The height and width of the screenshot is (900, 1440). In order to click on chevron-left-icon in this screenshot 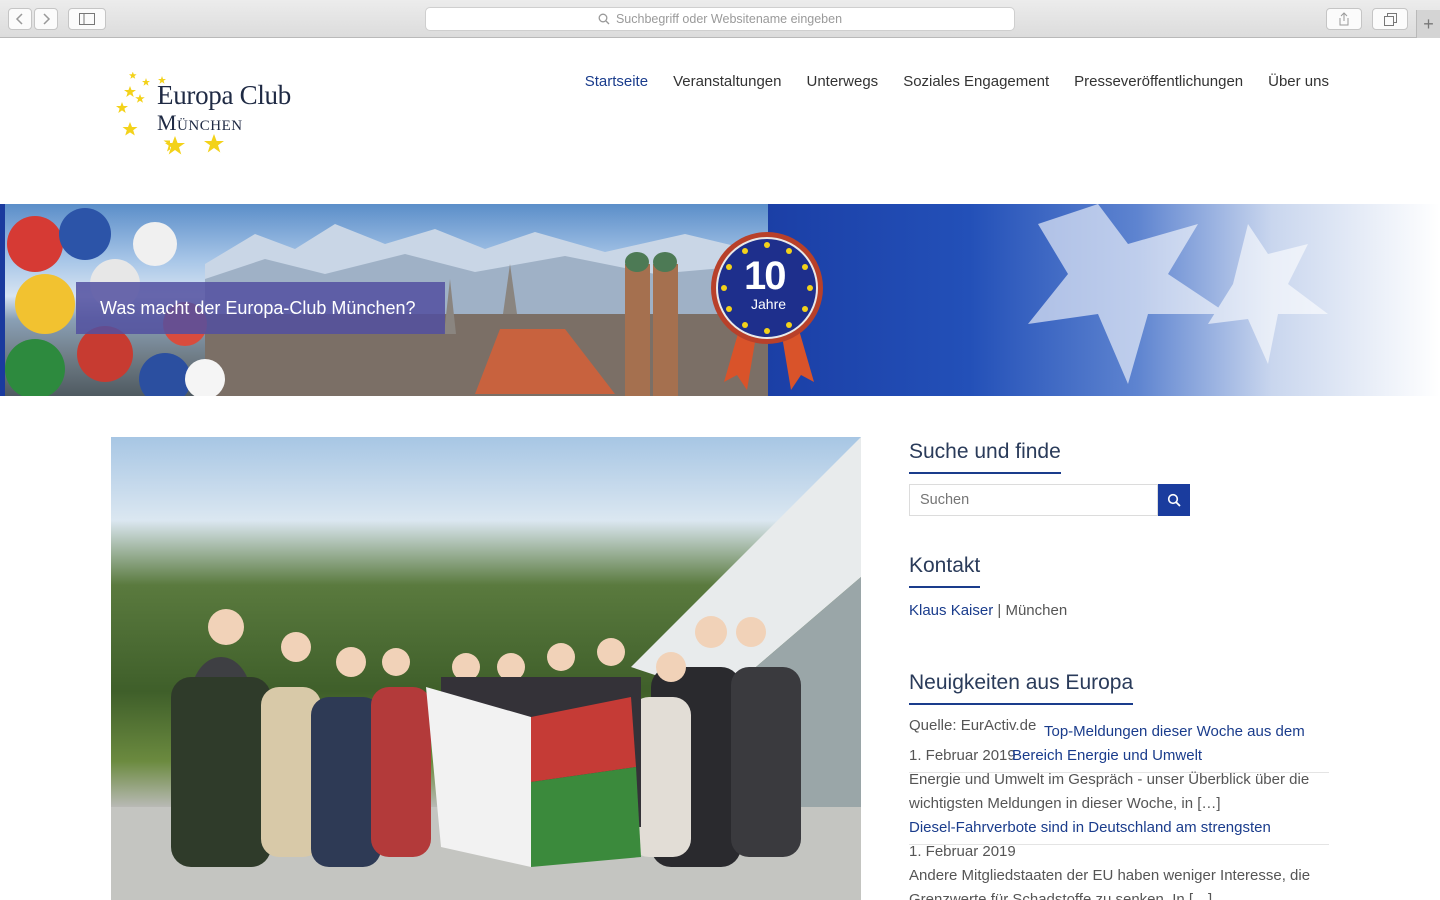, I will do `click(19, 19)`.